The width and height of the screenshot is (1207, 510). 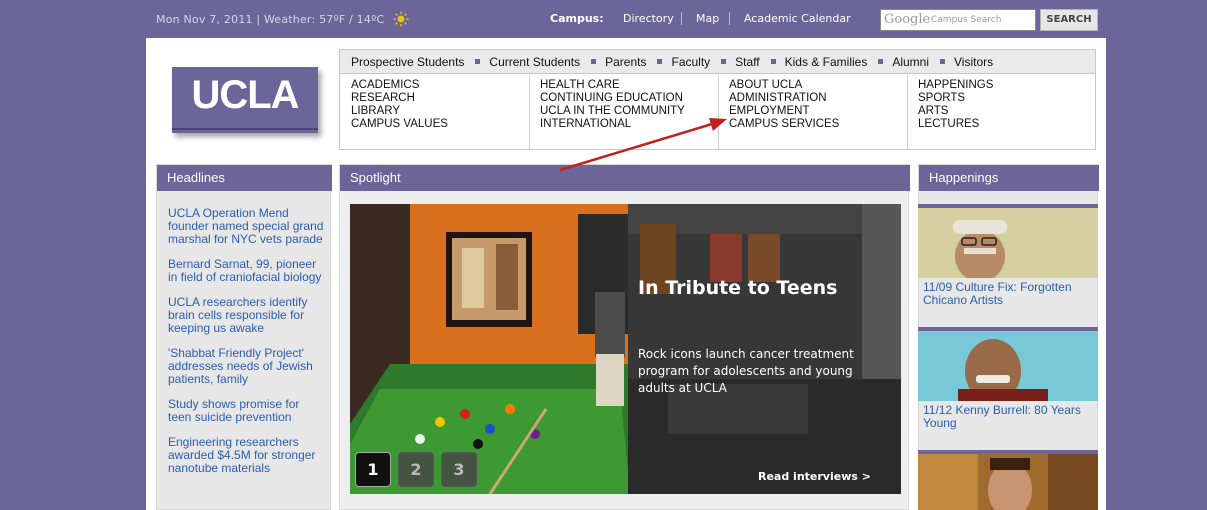 I want to click on kenny-burrell-photo, so click(x=1008, y=366).